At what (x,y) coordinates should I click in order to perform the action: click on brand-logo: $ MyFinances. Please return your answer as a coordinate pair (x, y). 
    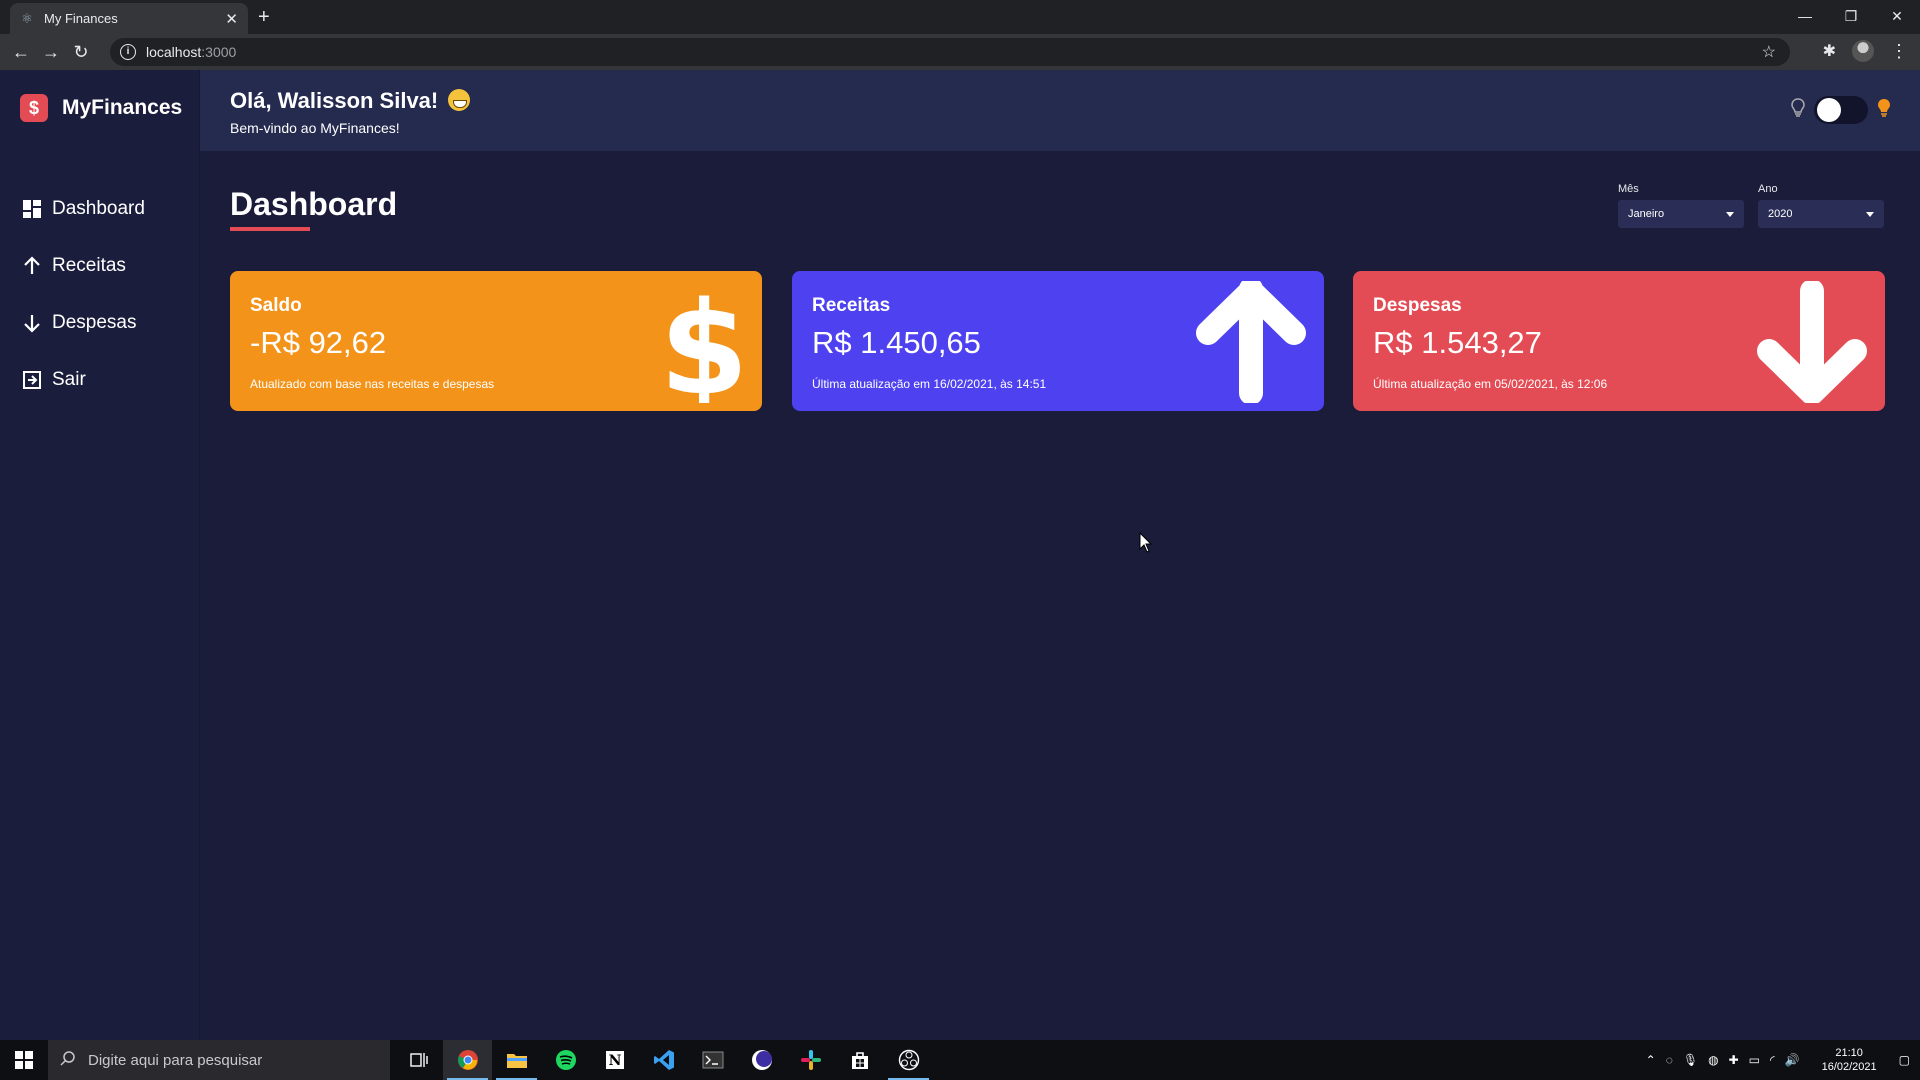
    Looking at the image, I should click on (101, 108).